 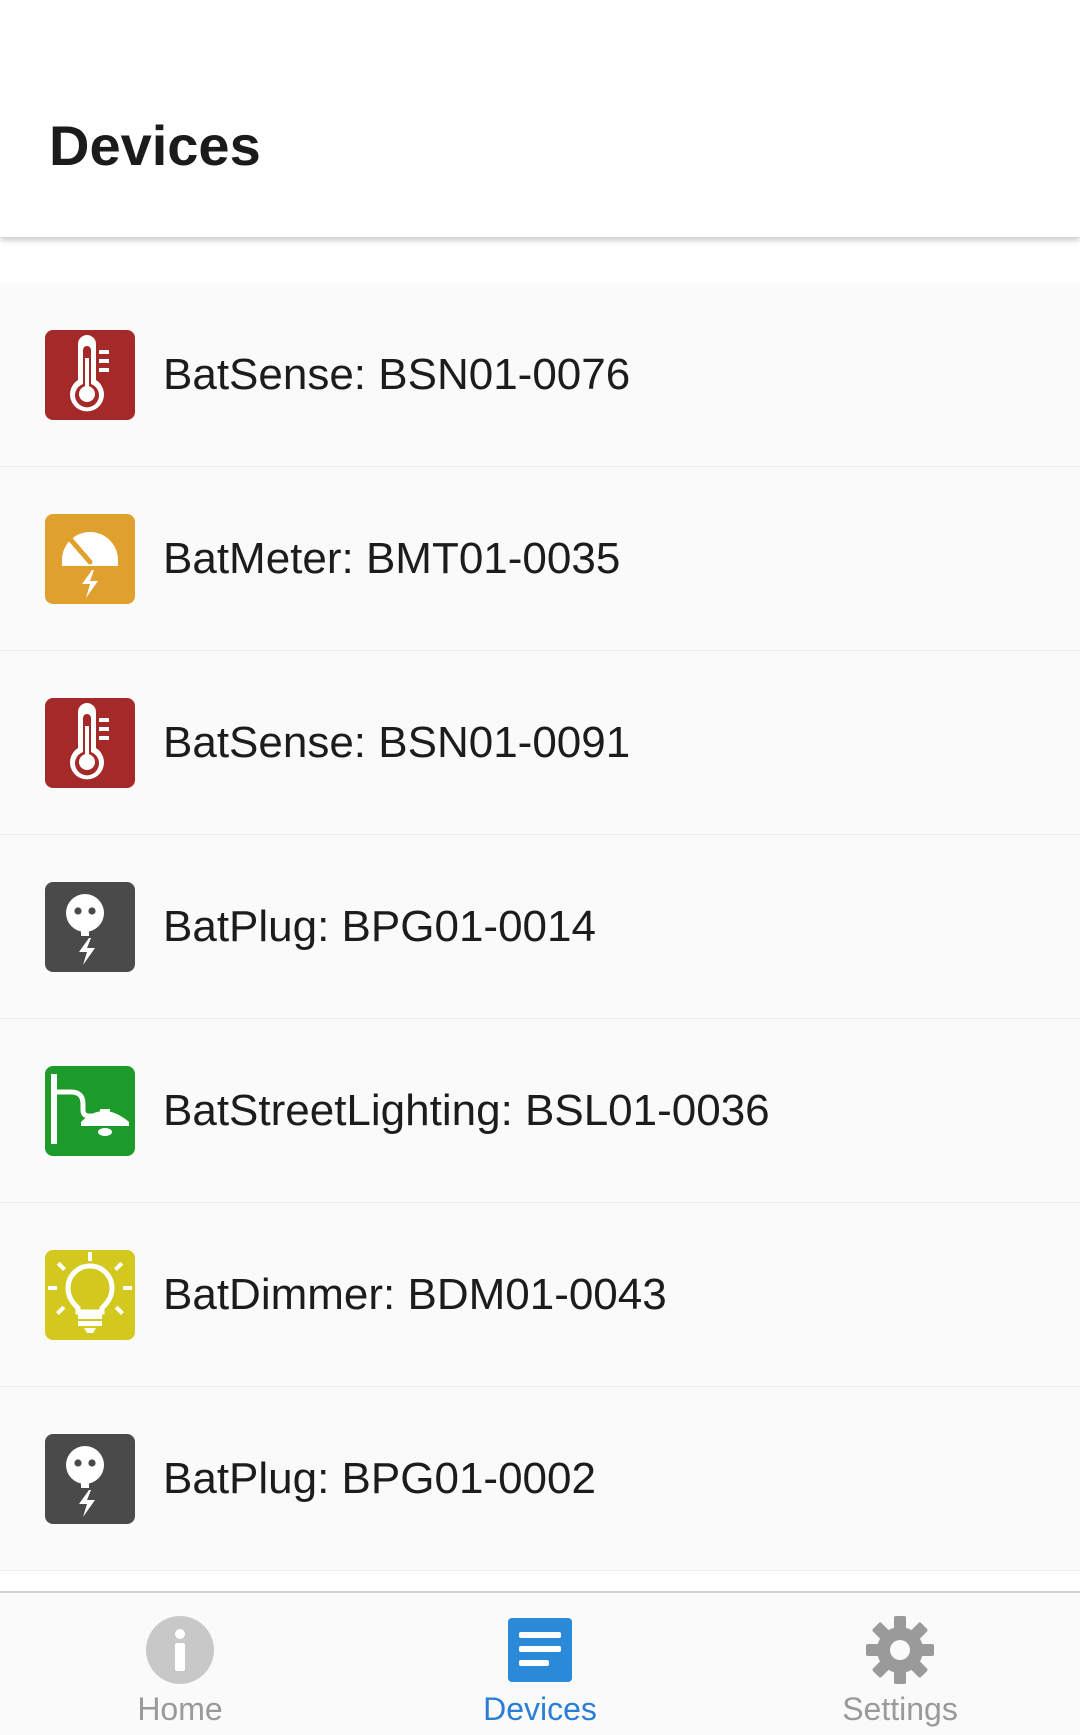 I want to click on device-name: BatMeter: BMT01-0035, so click(x=392, y=558).